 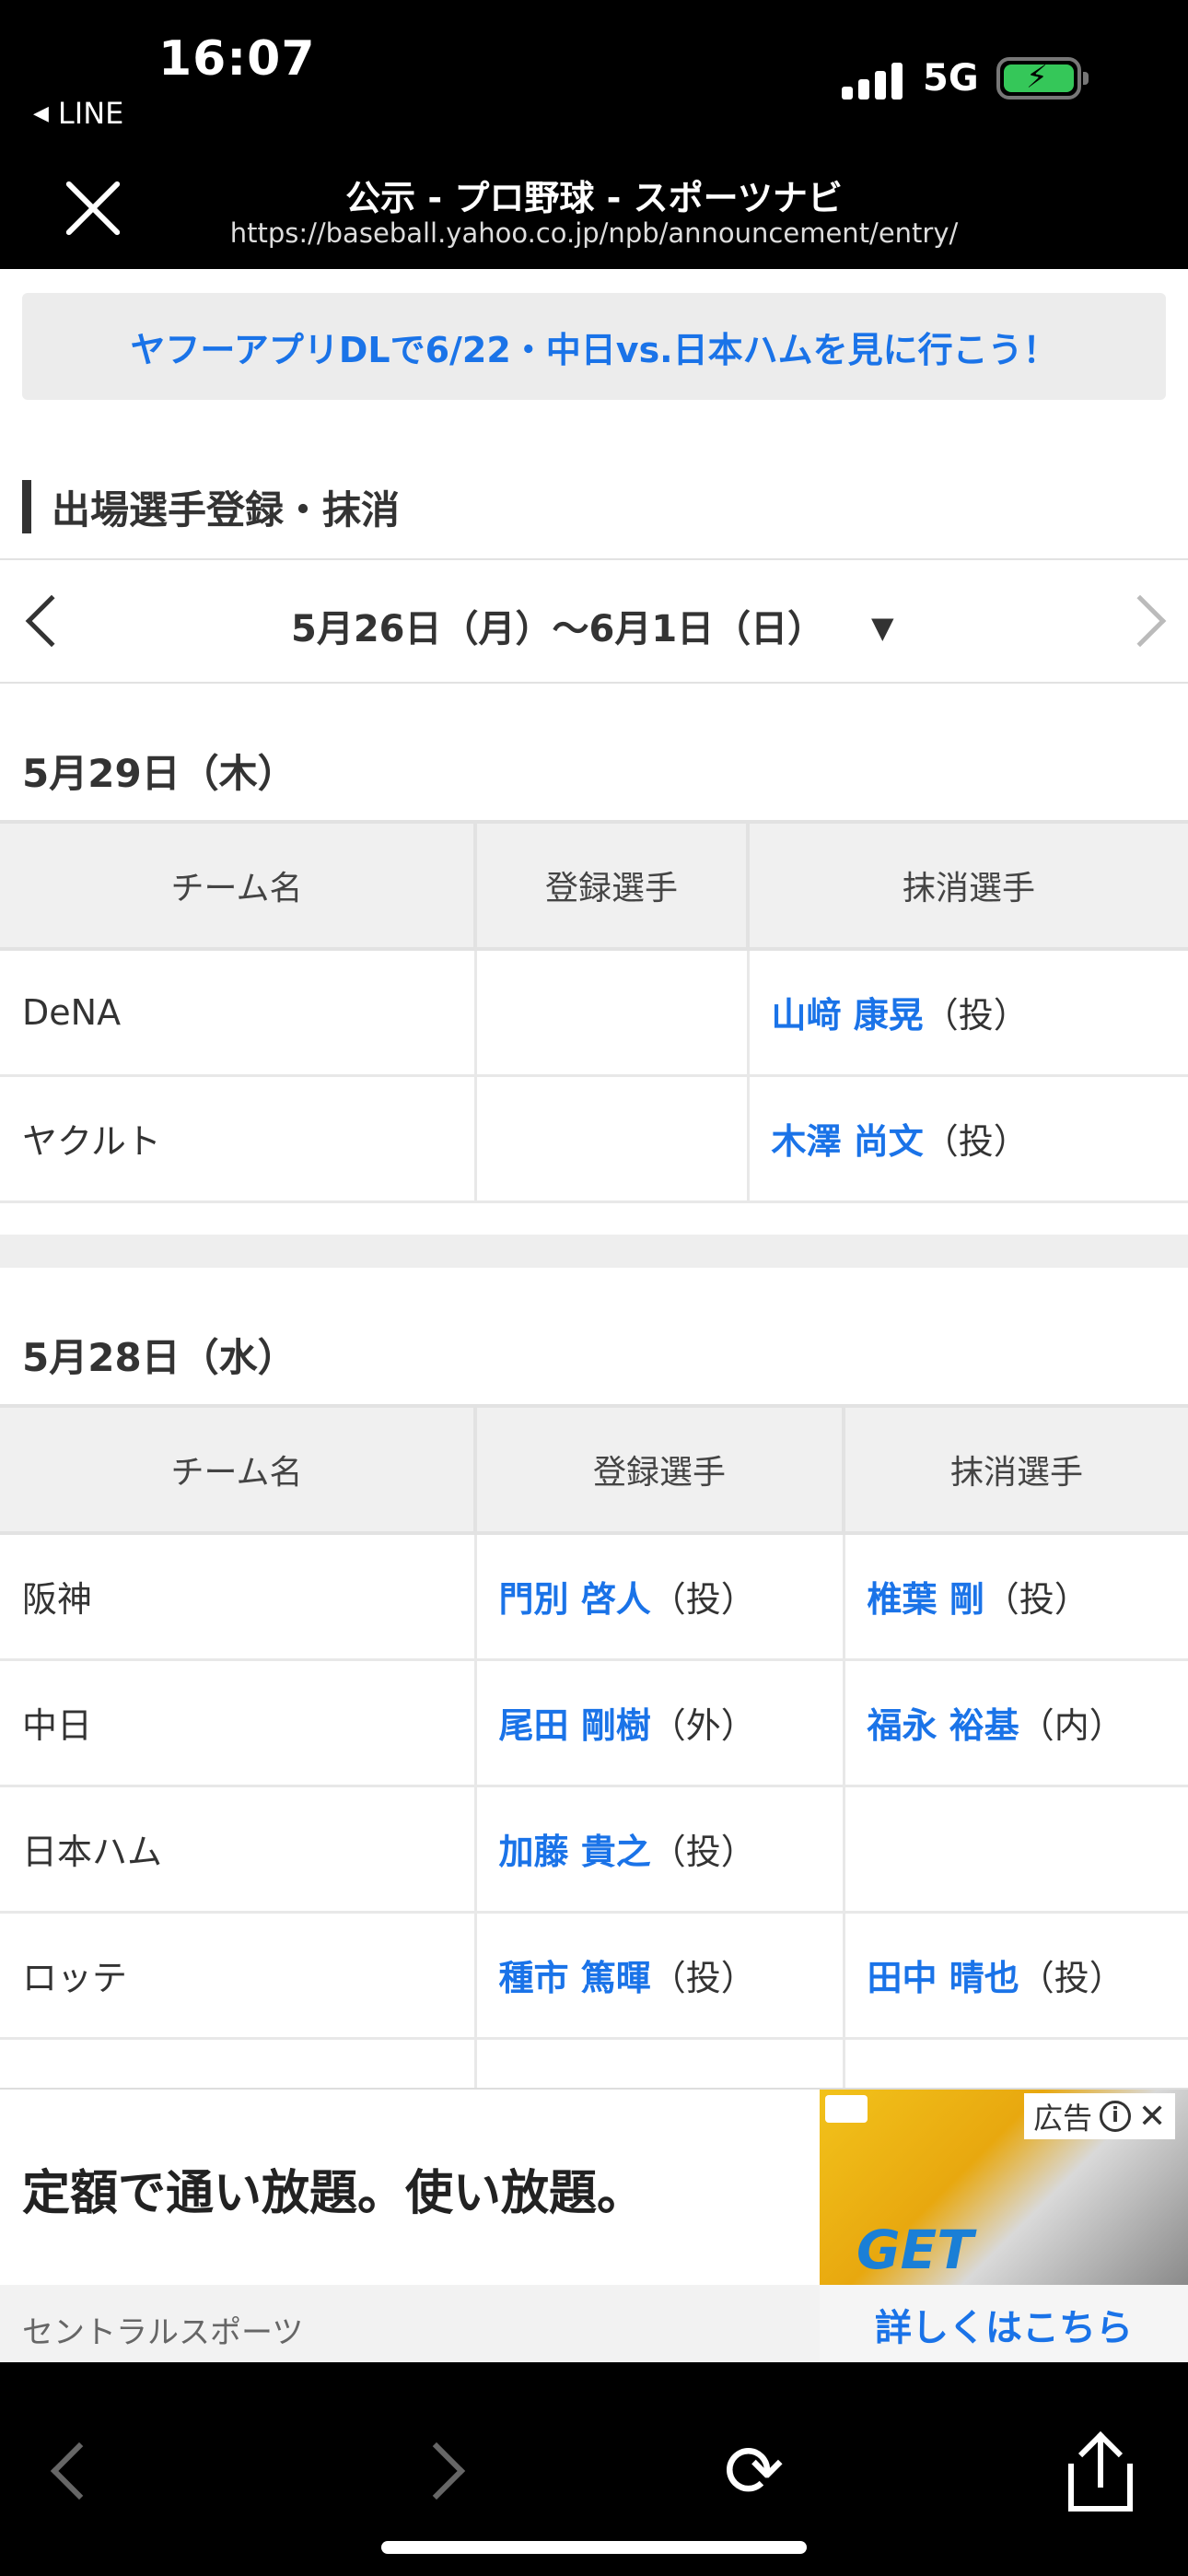 I want to click on section-title: 出場選手登録・抹消, so click(x=226, y=509).